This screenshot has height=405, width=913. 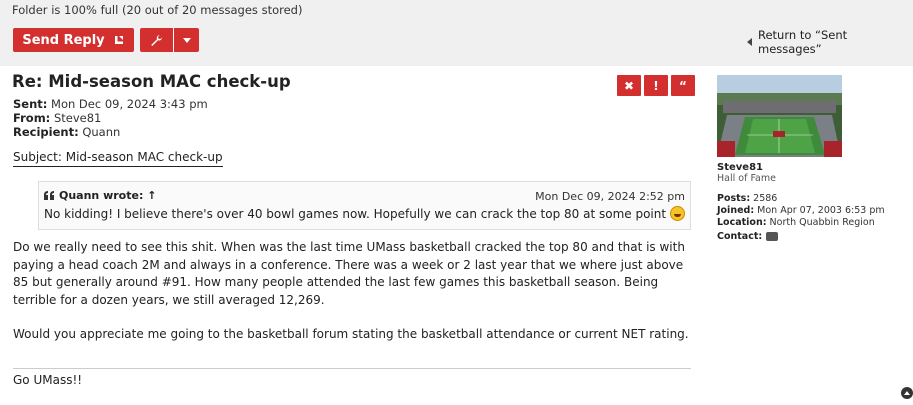 I want to click on return-link: Return to “Sent messages”, so click(x=830, y=42).